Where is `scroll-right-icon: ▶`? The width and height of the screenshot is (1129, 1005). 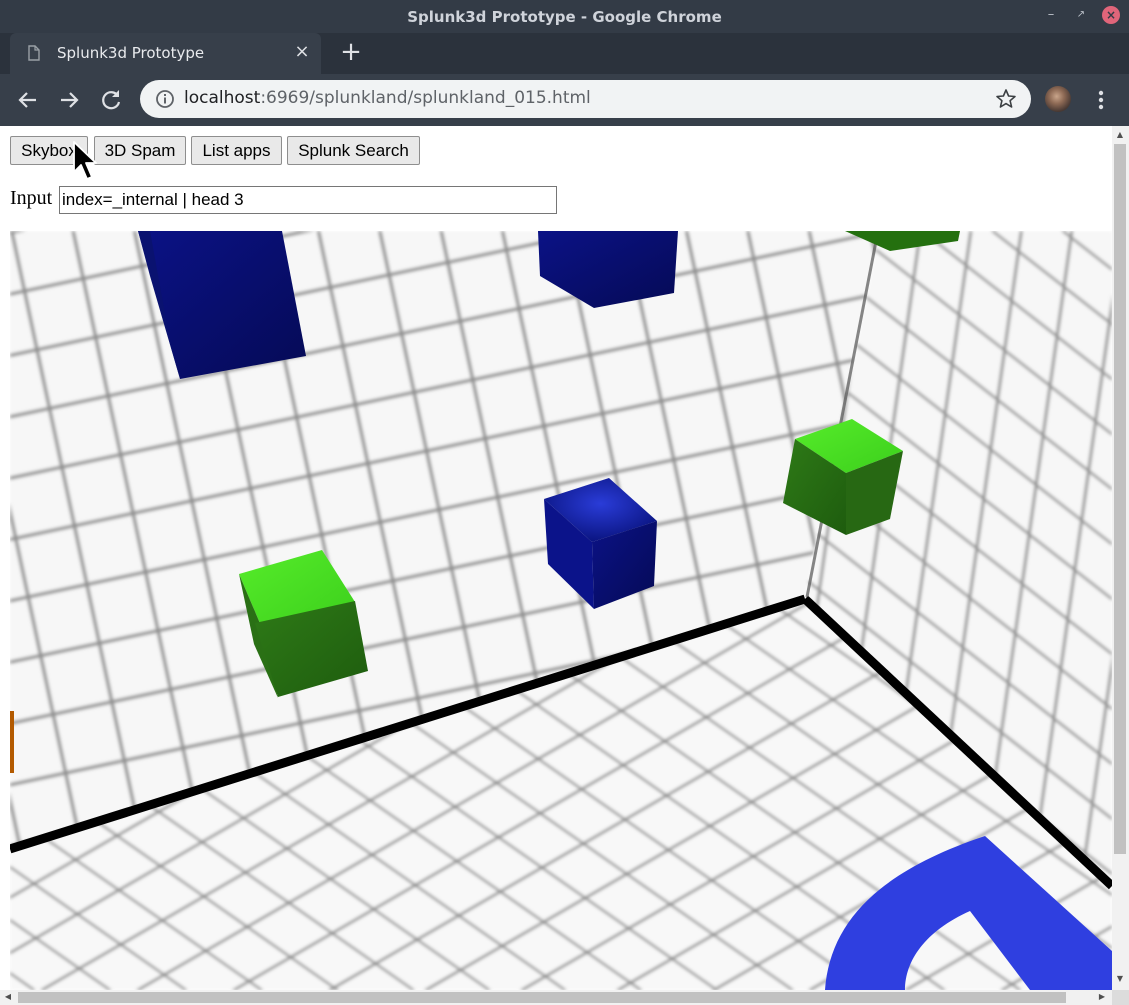
scroll-right-icon: ▶ is located at coordinates (1102, 997).